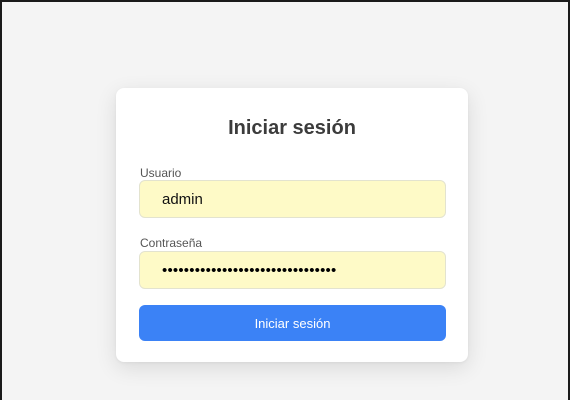 This screenshot has height=400, width=570. What do you see at coordinates (171, 243) in the screenshot?
I see `password-label: Contraseña` at bounding box center [171, 243].